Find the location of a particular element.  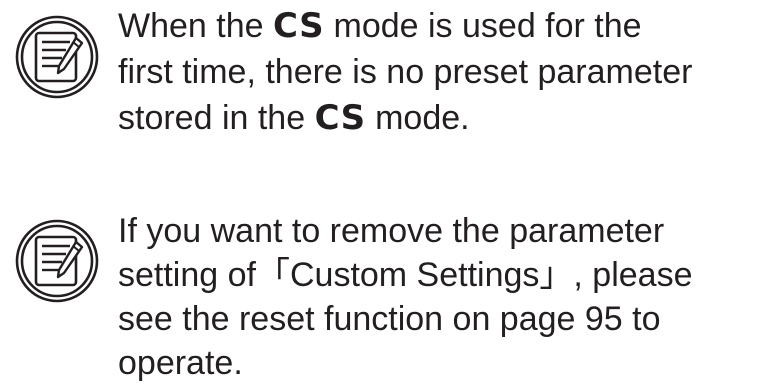

note-line-2: first time, there is no preset parameter is located at coordinates (405, 72).